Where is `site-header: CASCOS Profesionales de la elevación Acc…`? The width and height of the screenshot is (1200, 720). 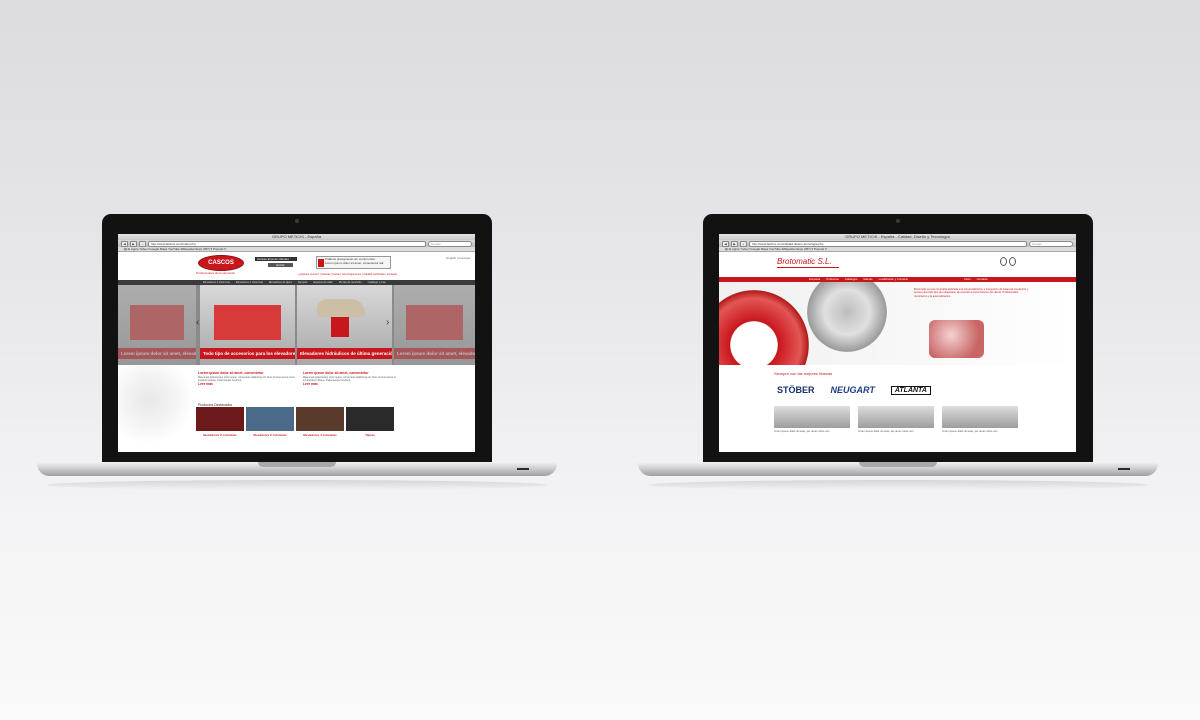 site-header: CASCOS Profesionales de la elevación Acc… is located at coordinates (296, 266).